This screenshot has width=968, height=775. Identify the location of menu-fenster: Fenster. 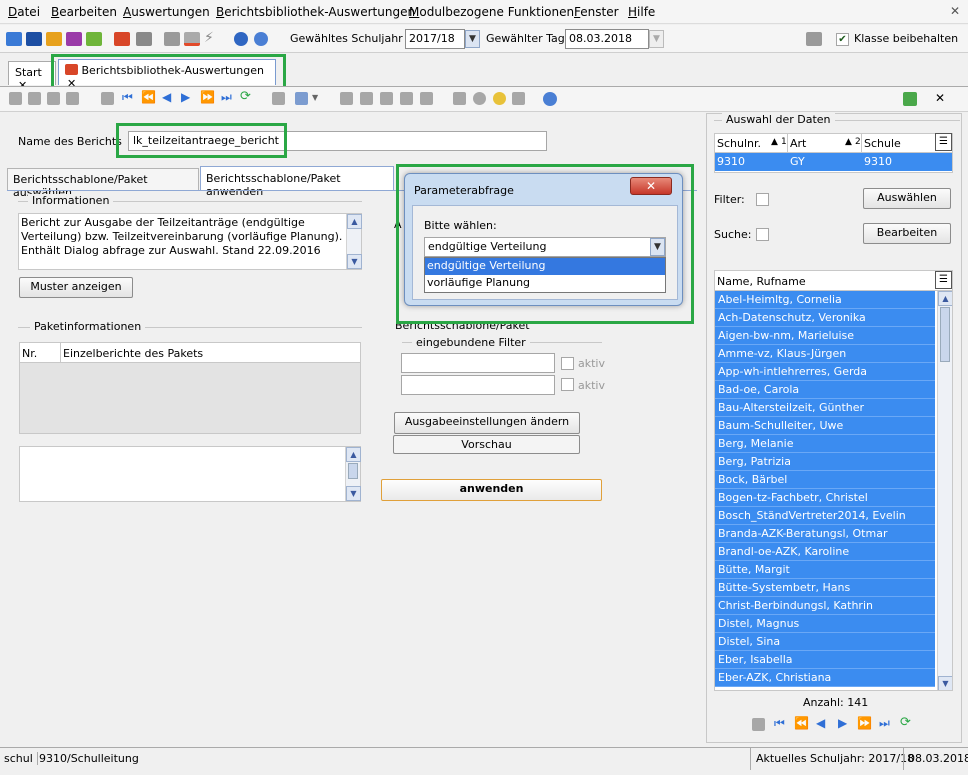
(596, 12).